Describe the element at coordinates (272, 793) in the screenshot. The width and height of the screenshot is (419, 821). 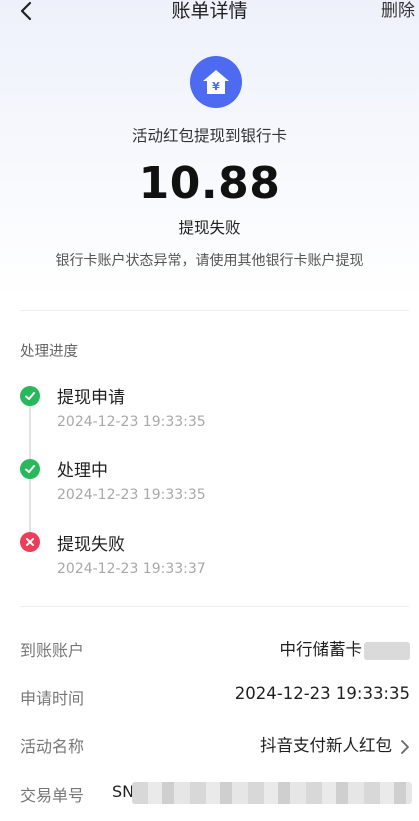
I see `masked-transaction-number` at that location.